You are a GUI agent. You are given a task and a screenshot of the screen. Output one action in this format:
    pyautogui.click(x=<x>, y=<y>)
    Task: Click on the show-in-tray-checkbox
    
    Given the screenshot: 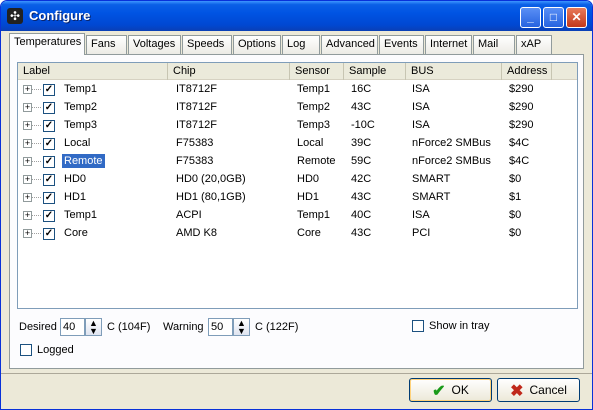 What is the action you would take?
    pyautogui.click(x=418, y=326)
    